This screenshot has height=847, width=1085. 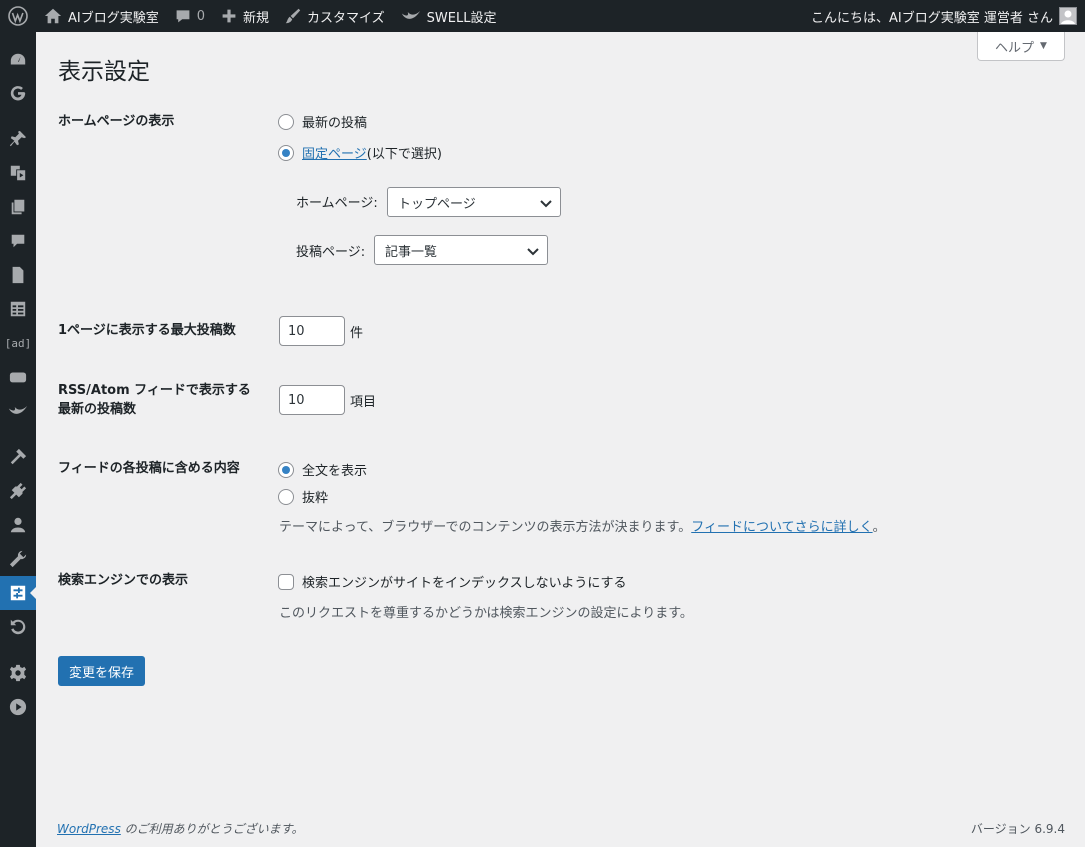 I want to click on hammer-icon, so click(x=18, y=456).